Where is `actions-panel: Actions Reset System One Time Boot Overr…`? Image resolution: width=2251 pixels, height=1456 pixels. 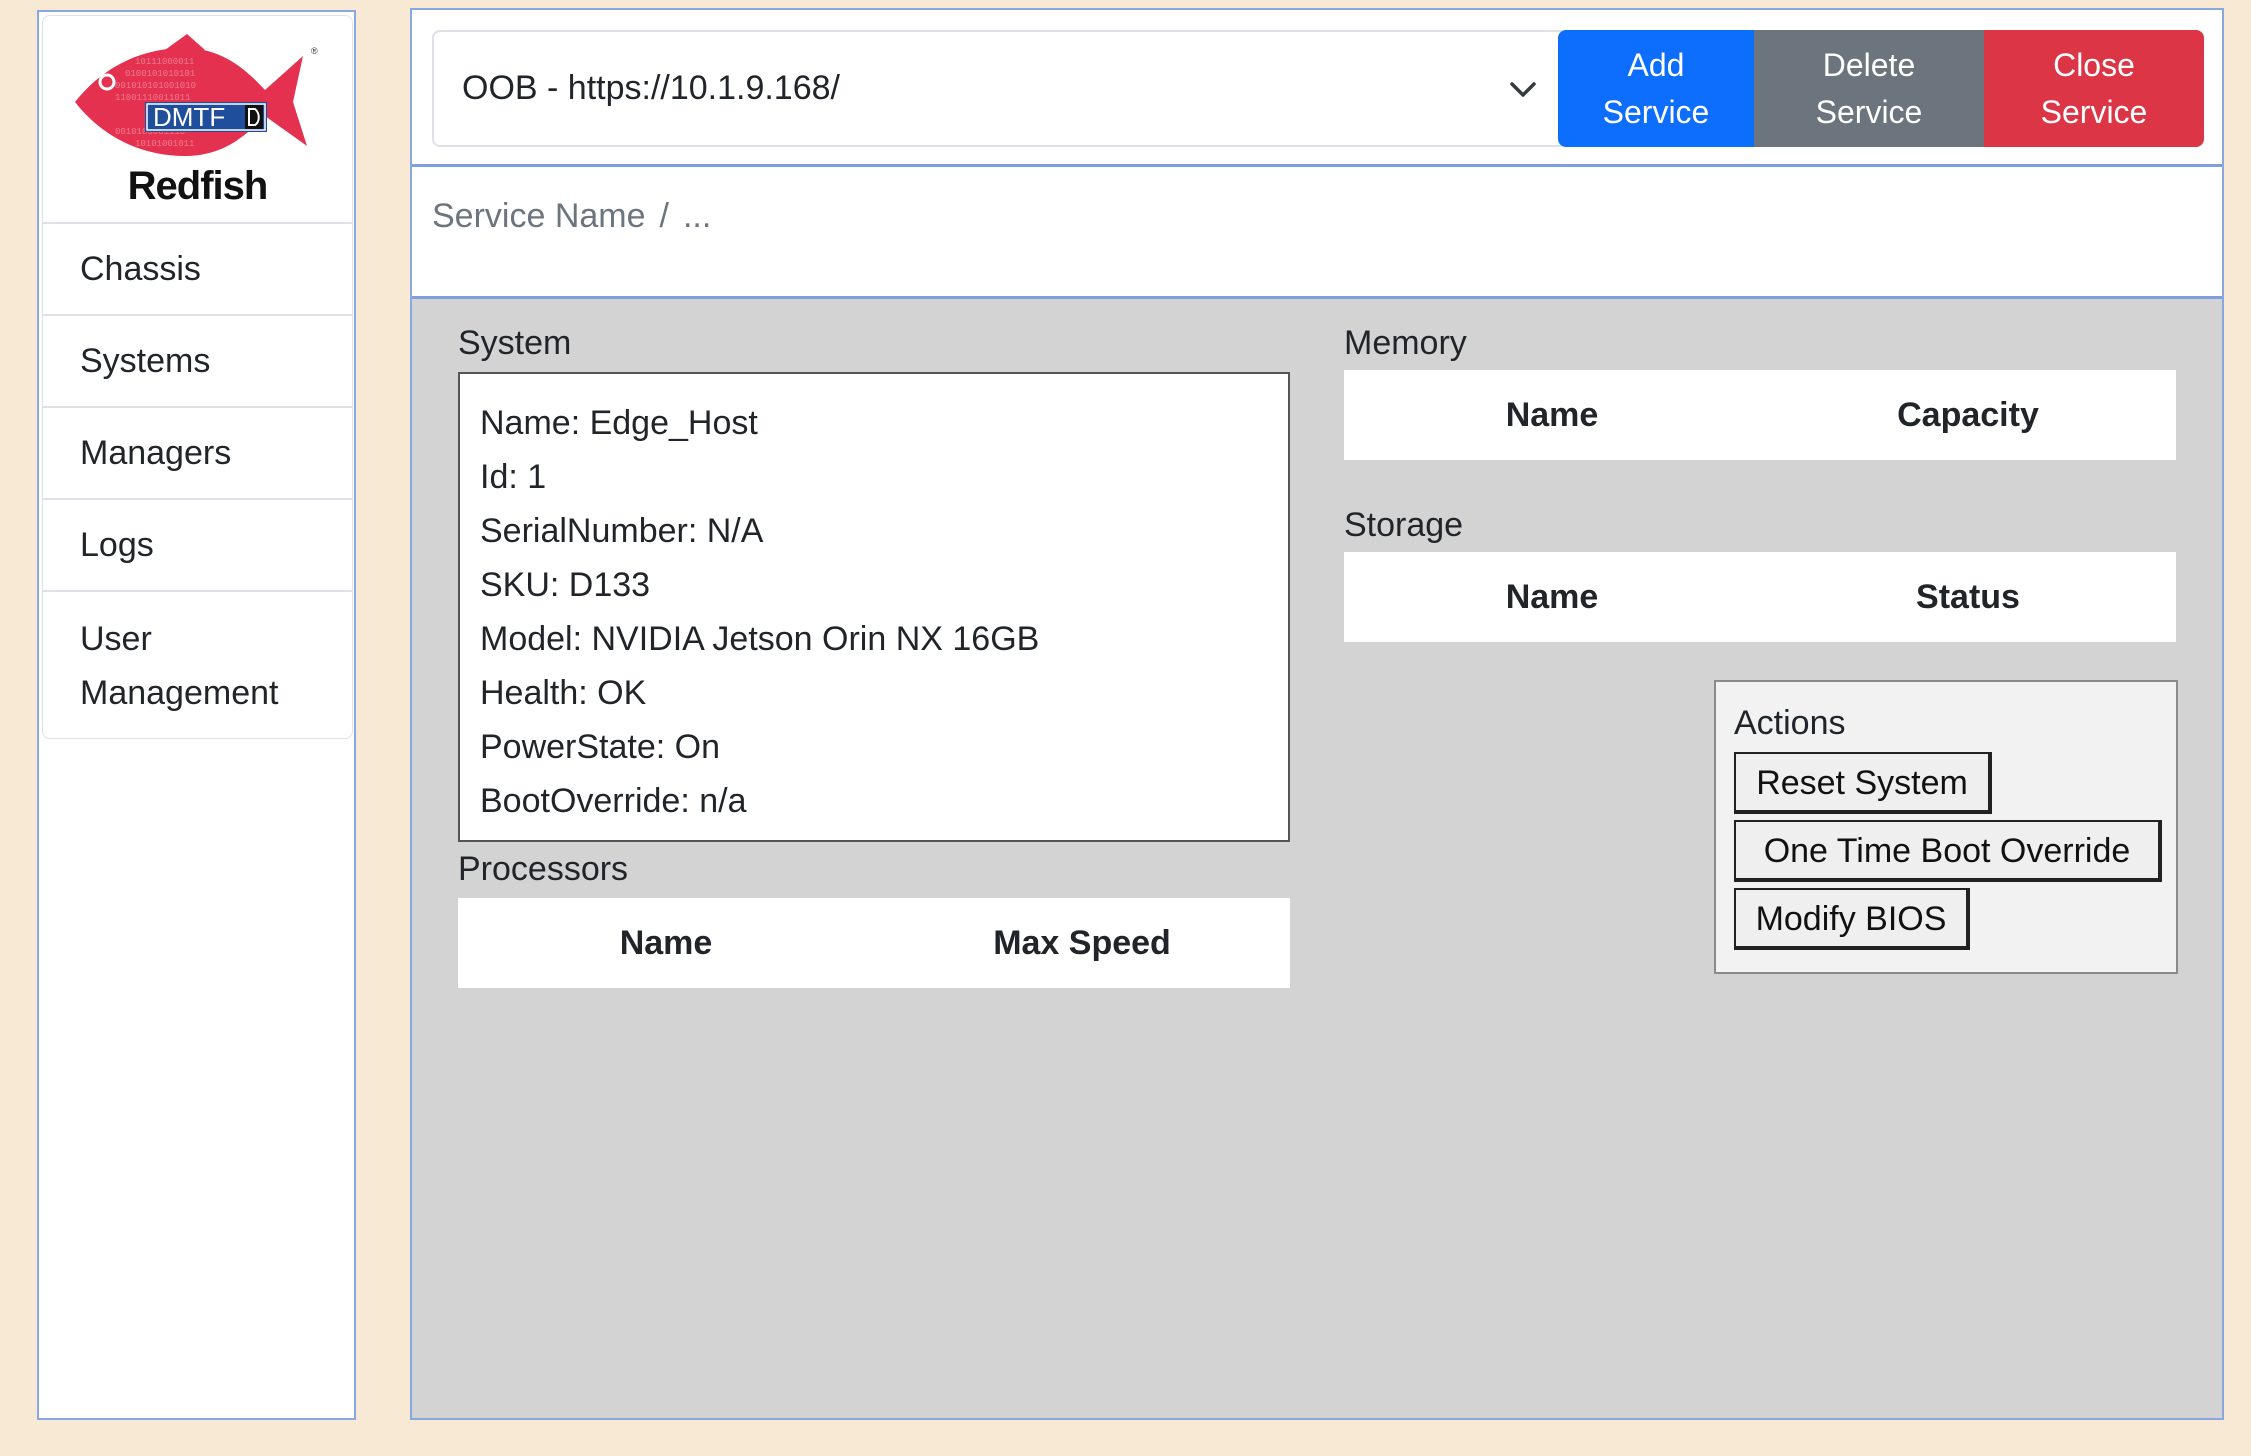
actions-panel: Actions Reset System One Time Boot Overr… is located at coordinates (1946, 827).